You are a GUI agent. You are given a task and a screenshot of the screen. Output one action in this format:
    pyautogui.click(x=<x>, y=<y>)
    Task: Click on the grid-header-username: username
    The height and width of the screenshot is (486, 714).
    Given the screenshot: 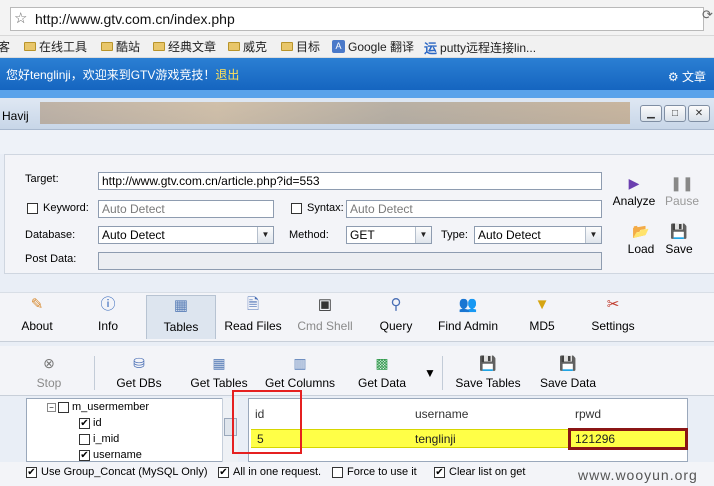 What is the action you would take?
    pyautogui.click(x=441, y=414)
    